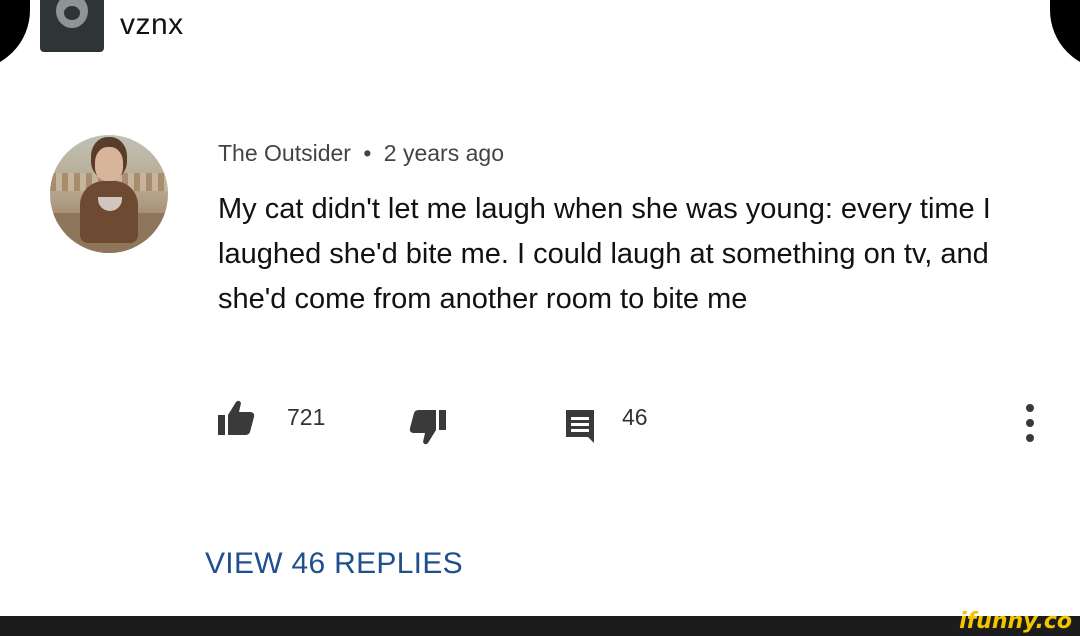 This screenshot has height=636, width=1080. Describe the element at coordinates (306, 417) in the screenshot. I see `like-count: 721` at that location.